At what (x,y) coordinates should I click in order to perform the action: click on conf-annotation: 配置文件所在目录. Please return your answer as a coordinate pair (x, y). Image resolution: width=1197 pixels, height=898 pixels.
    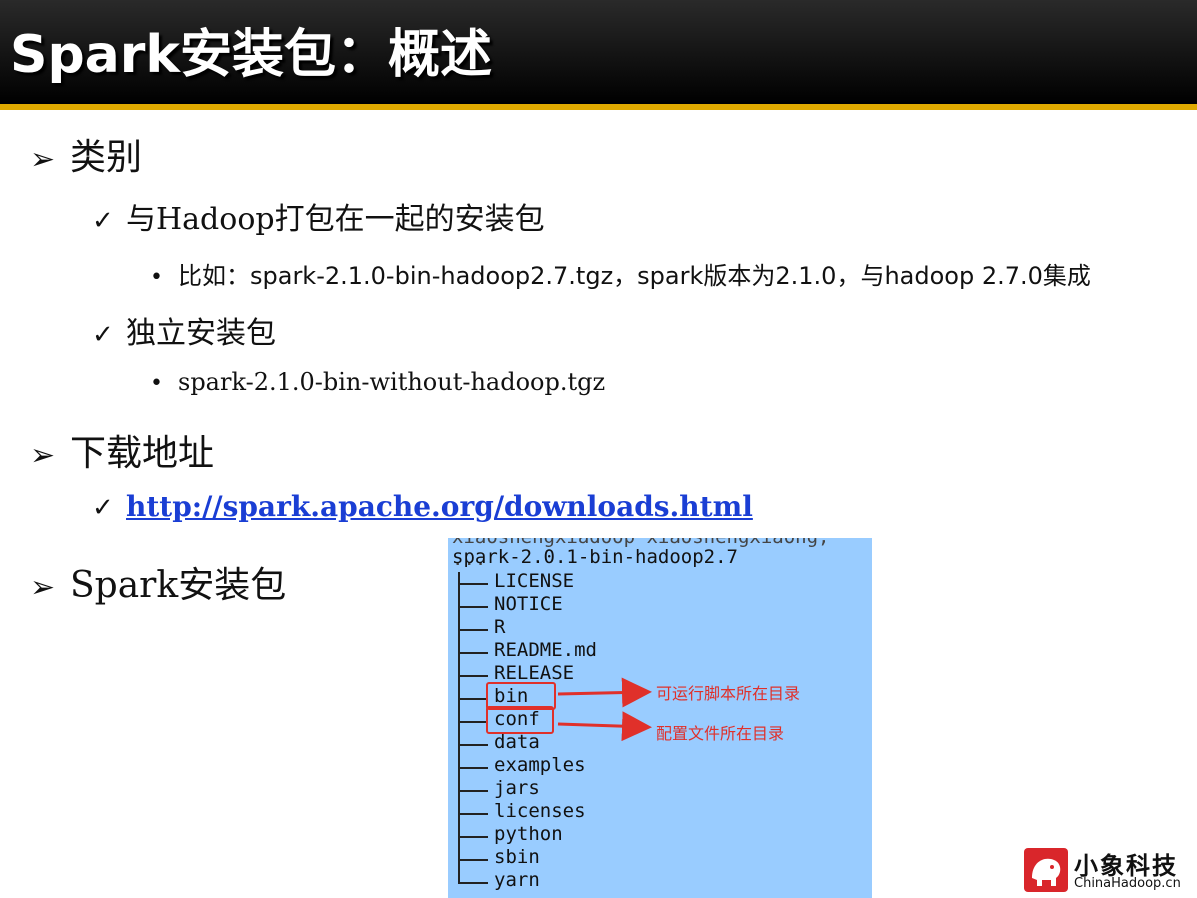
    Looking at the image, I should click on (720, 733).